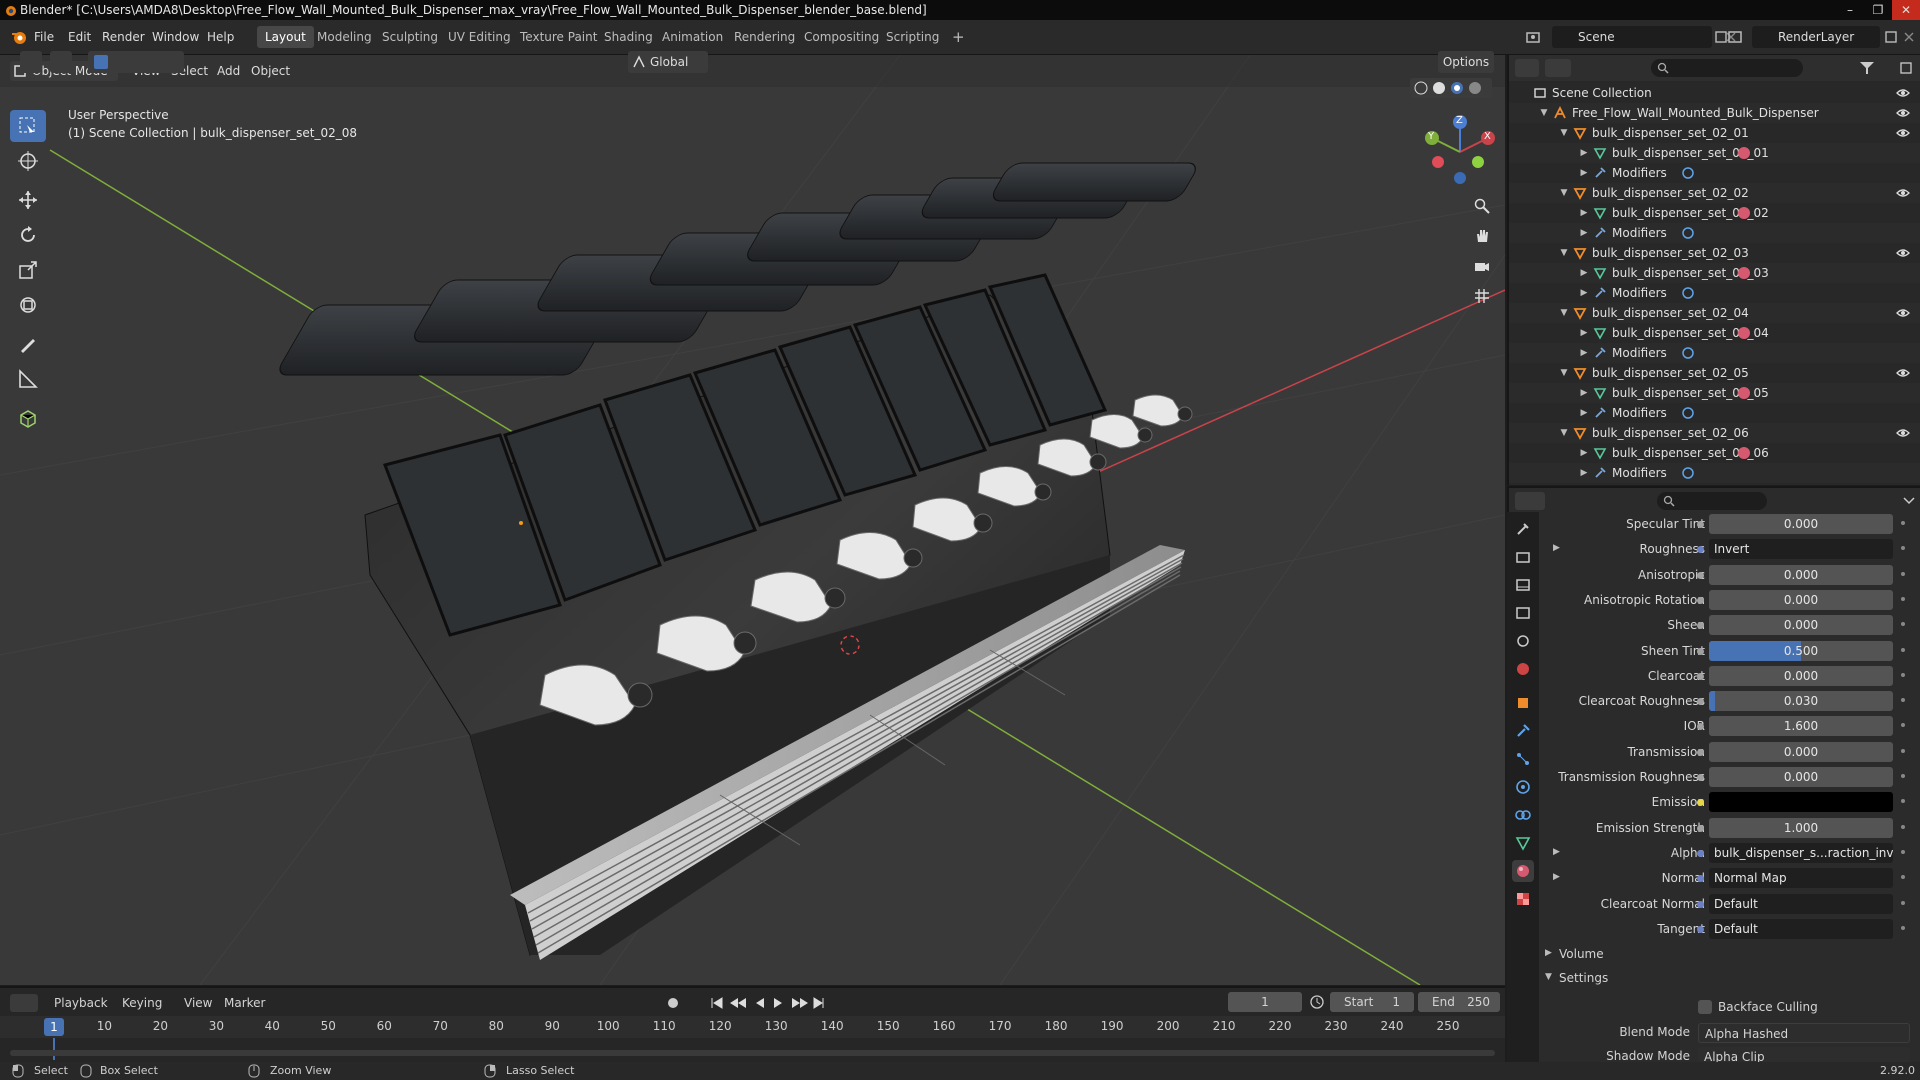 The width and height of the screenshot is (1920, 1080). What do you see at coordinates (1909, 501) in the screenshot?
I see `chevron-down-icon` at bounding box center [1909, 501].